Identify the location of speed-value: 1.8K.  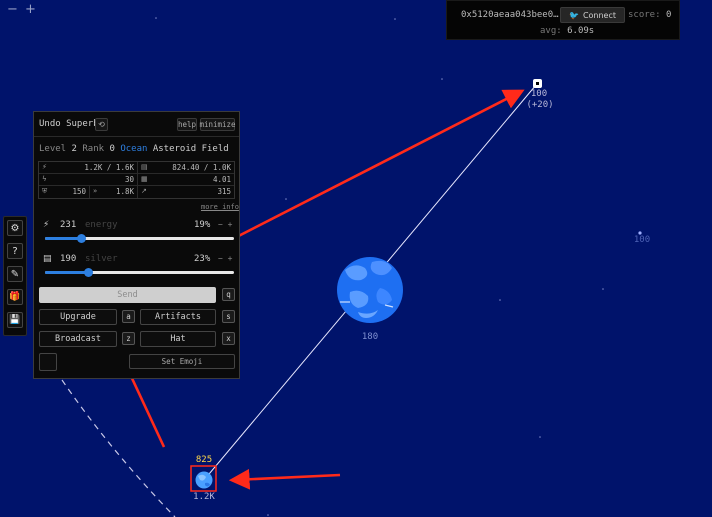
(124, 191).